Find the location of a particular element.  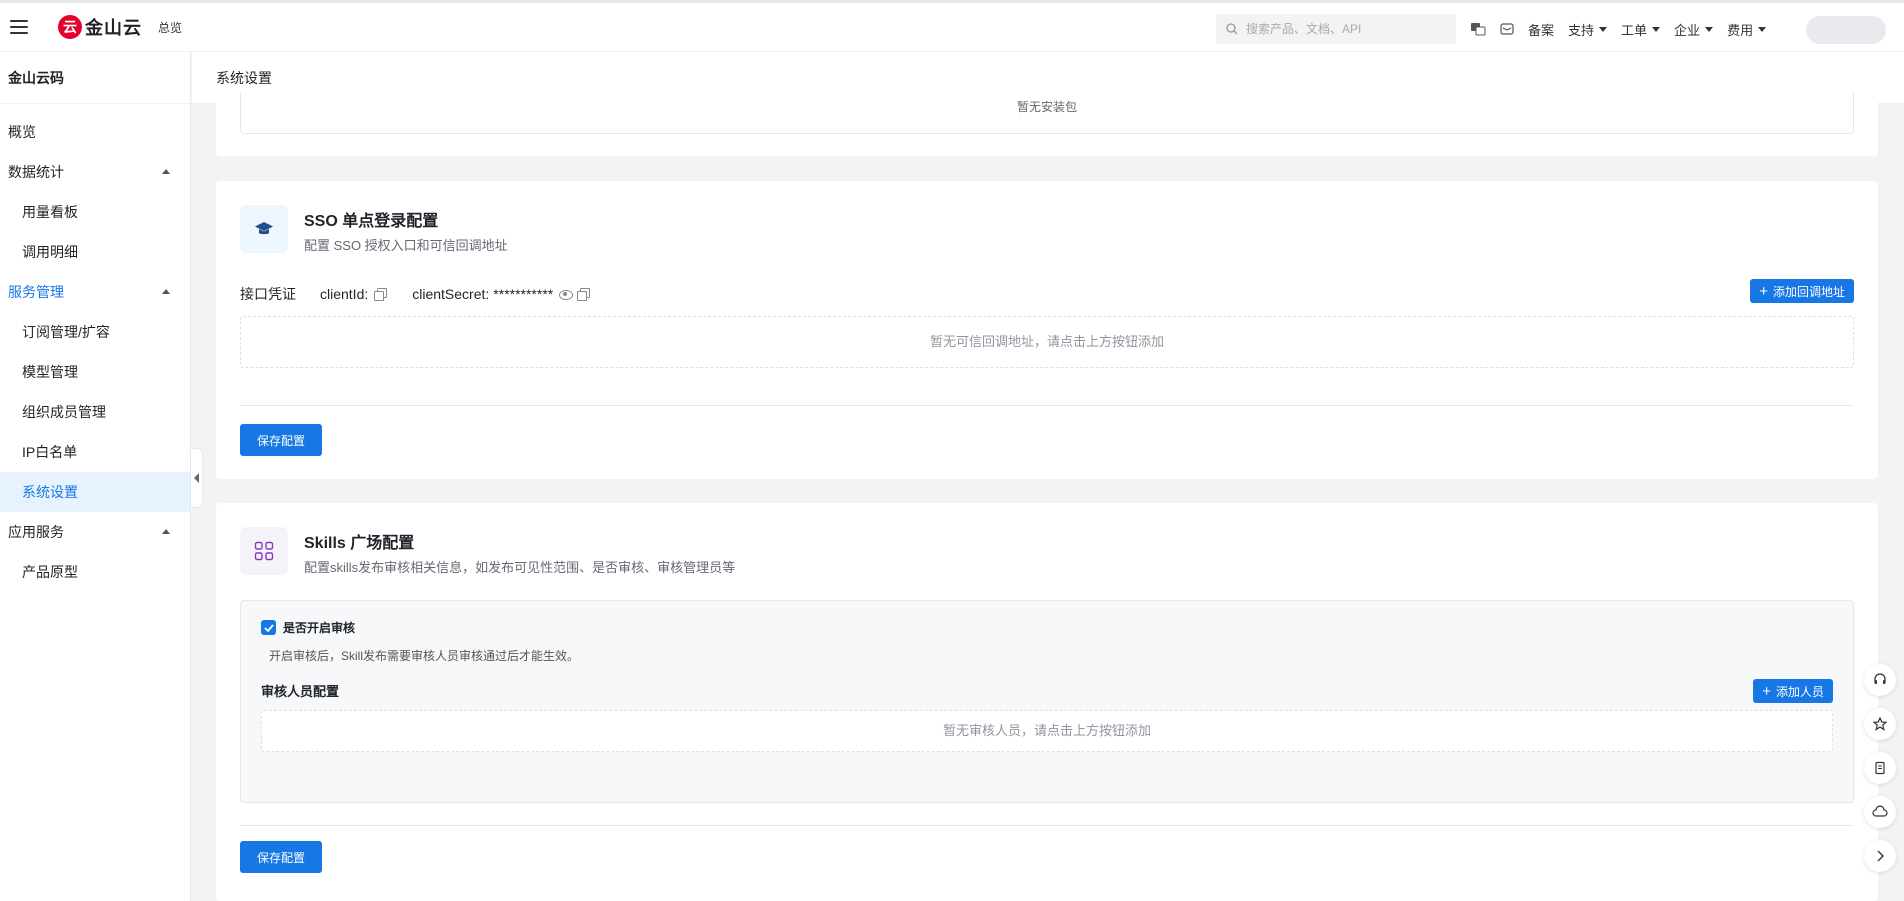

client-secret-value: *********** is located at coordinates (523, 294).